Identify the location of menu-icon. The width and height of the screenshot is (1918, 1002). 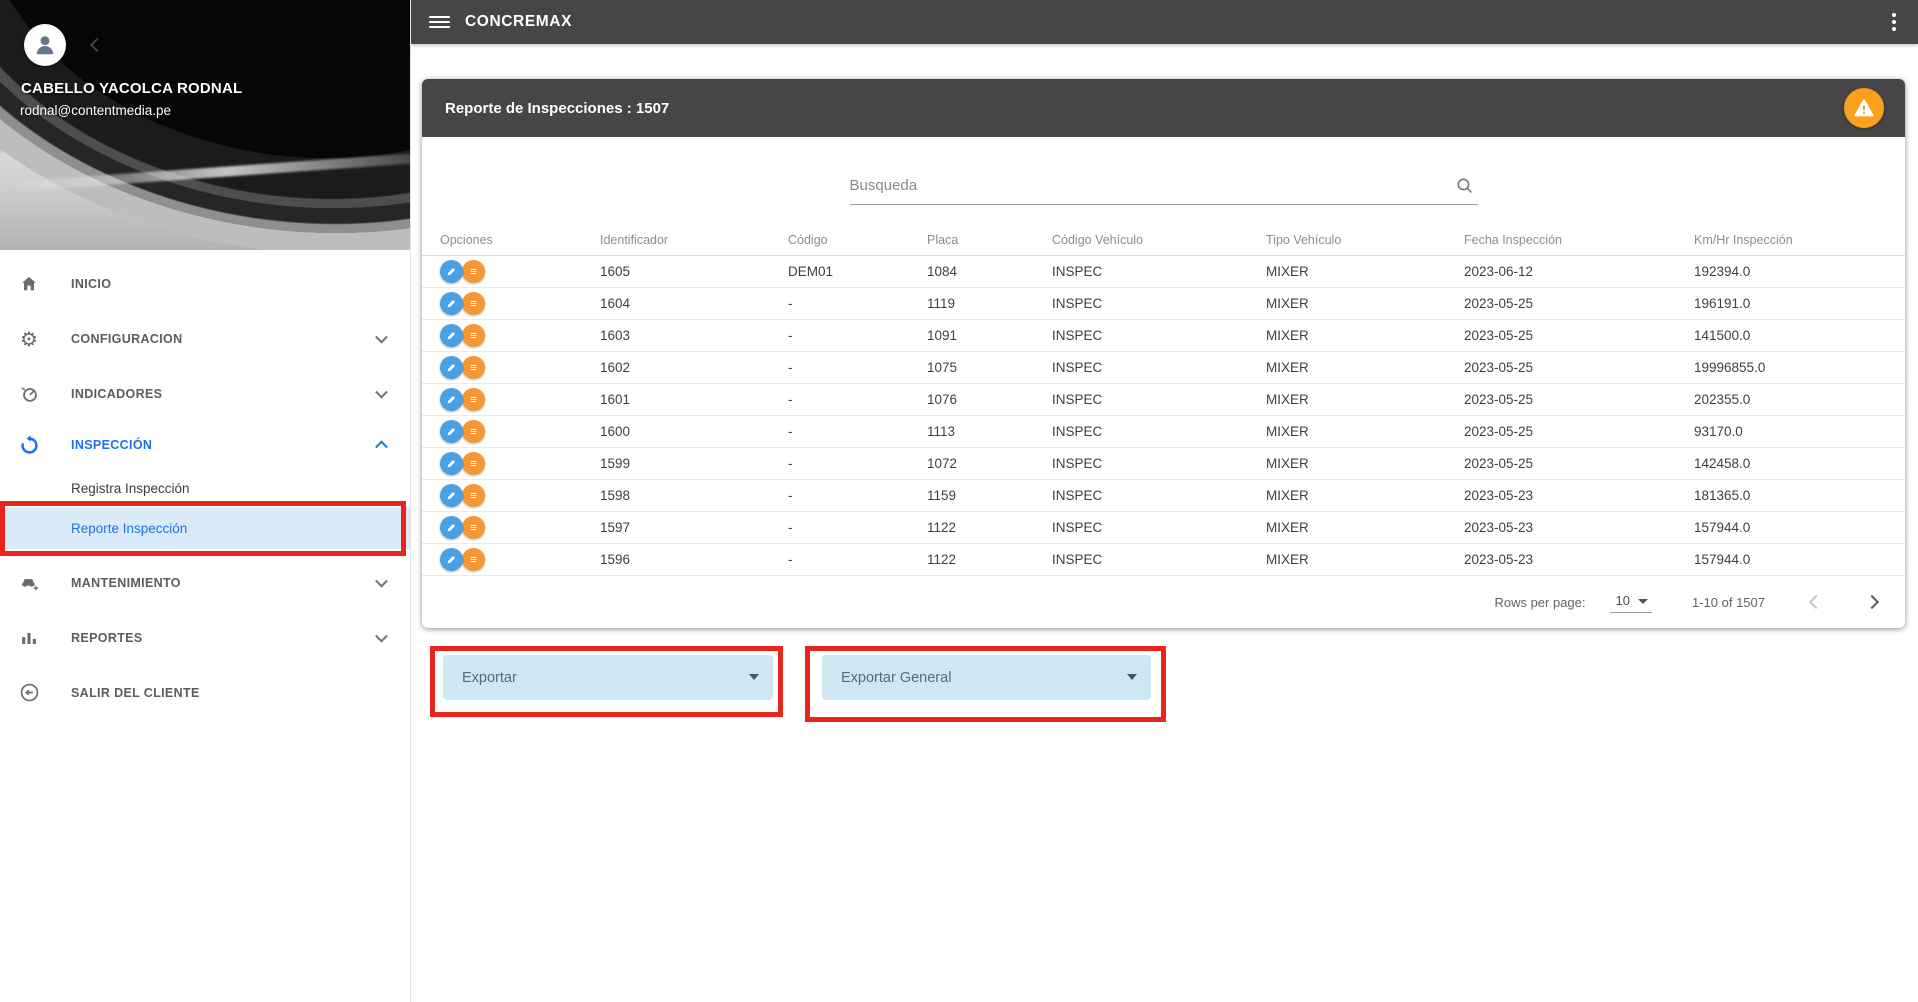
(439, 22).